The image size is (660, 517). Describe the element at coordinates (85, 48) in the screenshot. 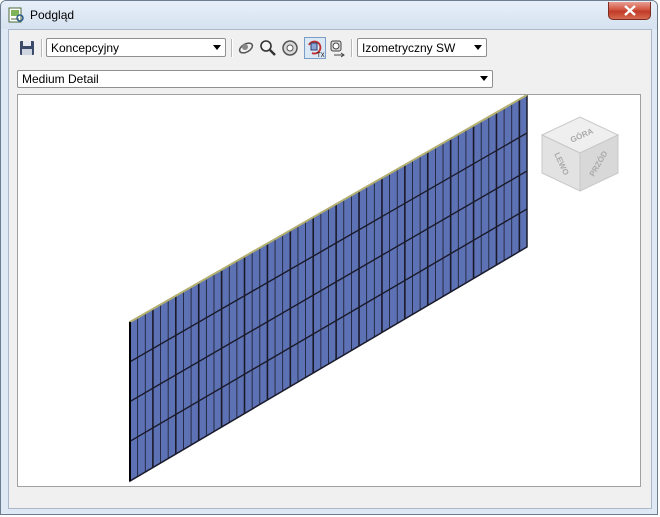

I see `visual-style-value: Koncepcyjny` at that location.